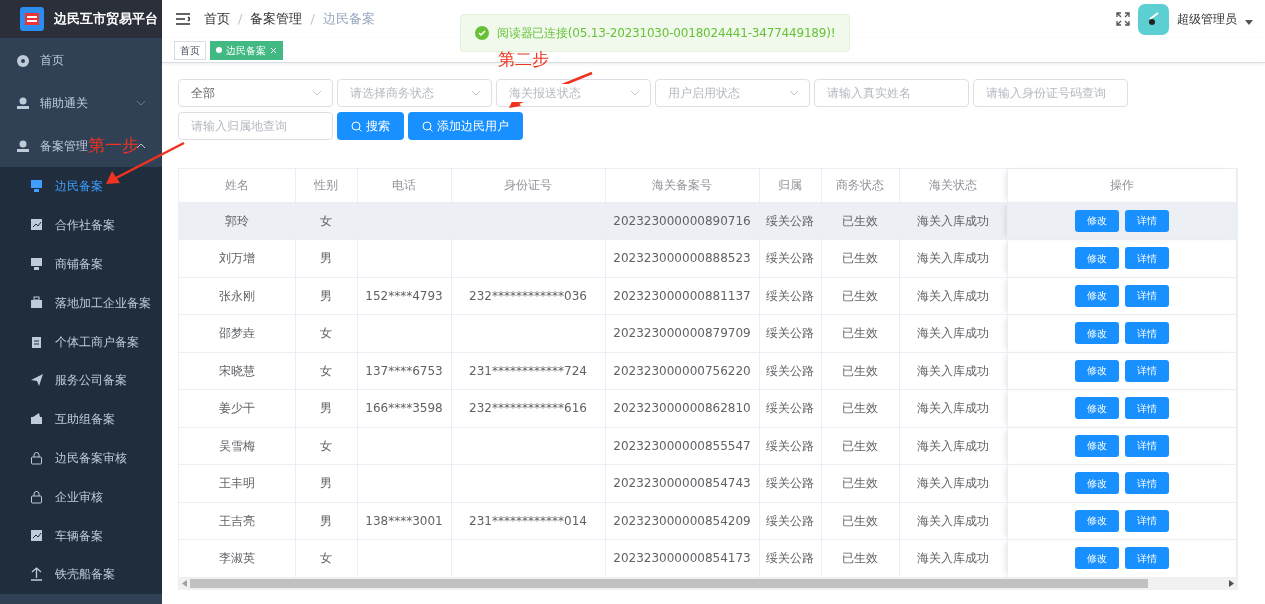  I want to click on sidebar-item: 备案管理, so click(52, 145).